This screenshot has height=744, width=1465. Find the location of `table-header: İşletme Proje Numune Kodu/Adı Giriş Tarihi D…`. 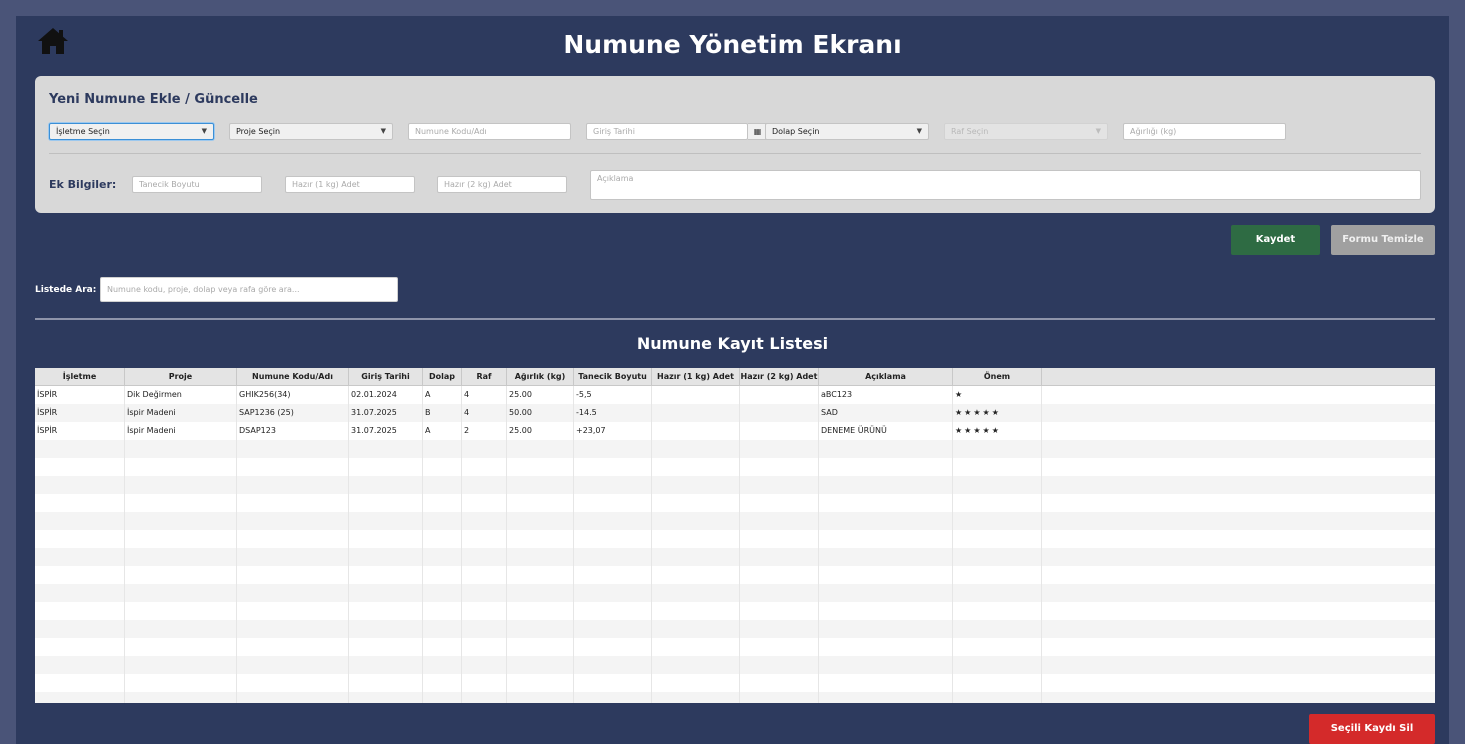

table-header: İşletme Proje Numune Kodu/Adı Giriş Tarihi D… is located at coordinates (735, 377).